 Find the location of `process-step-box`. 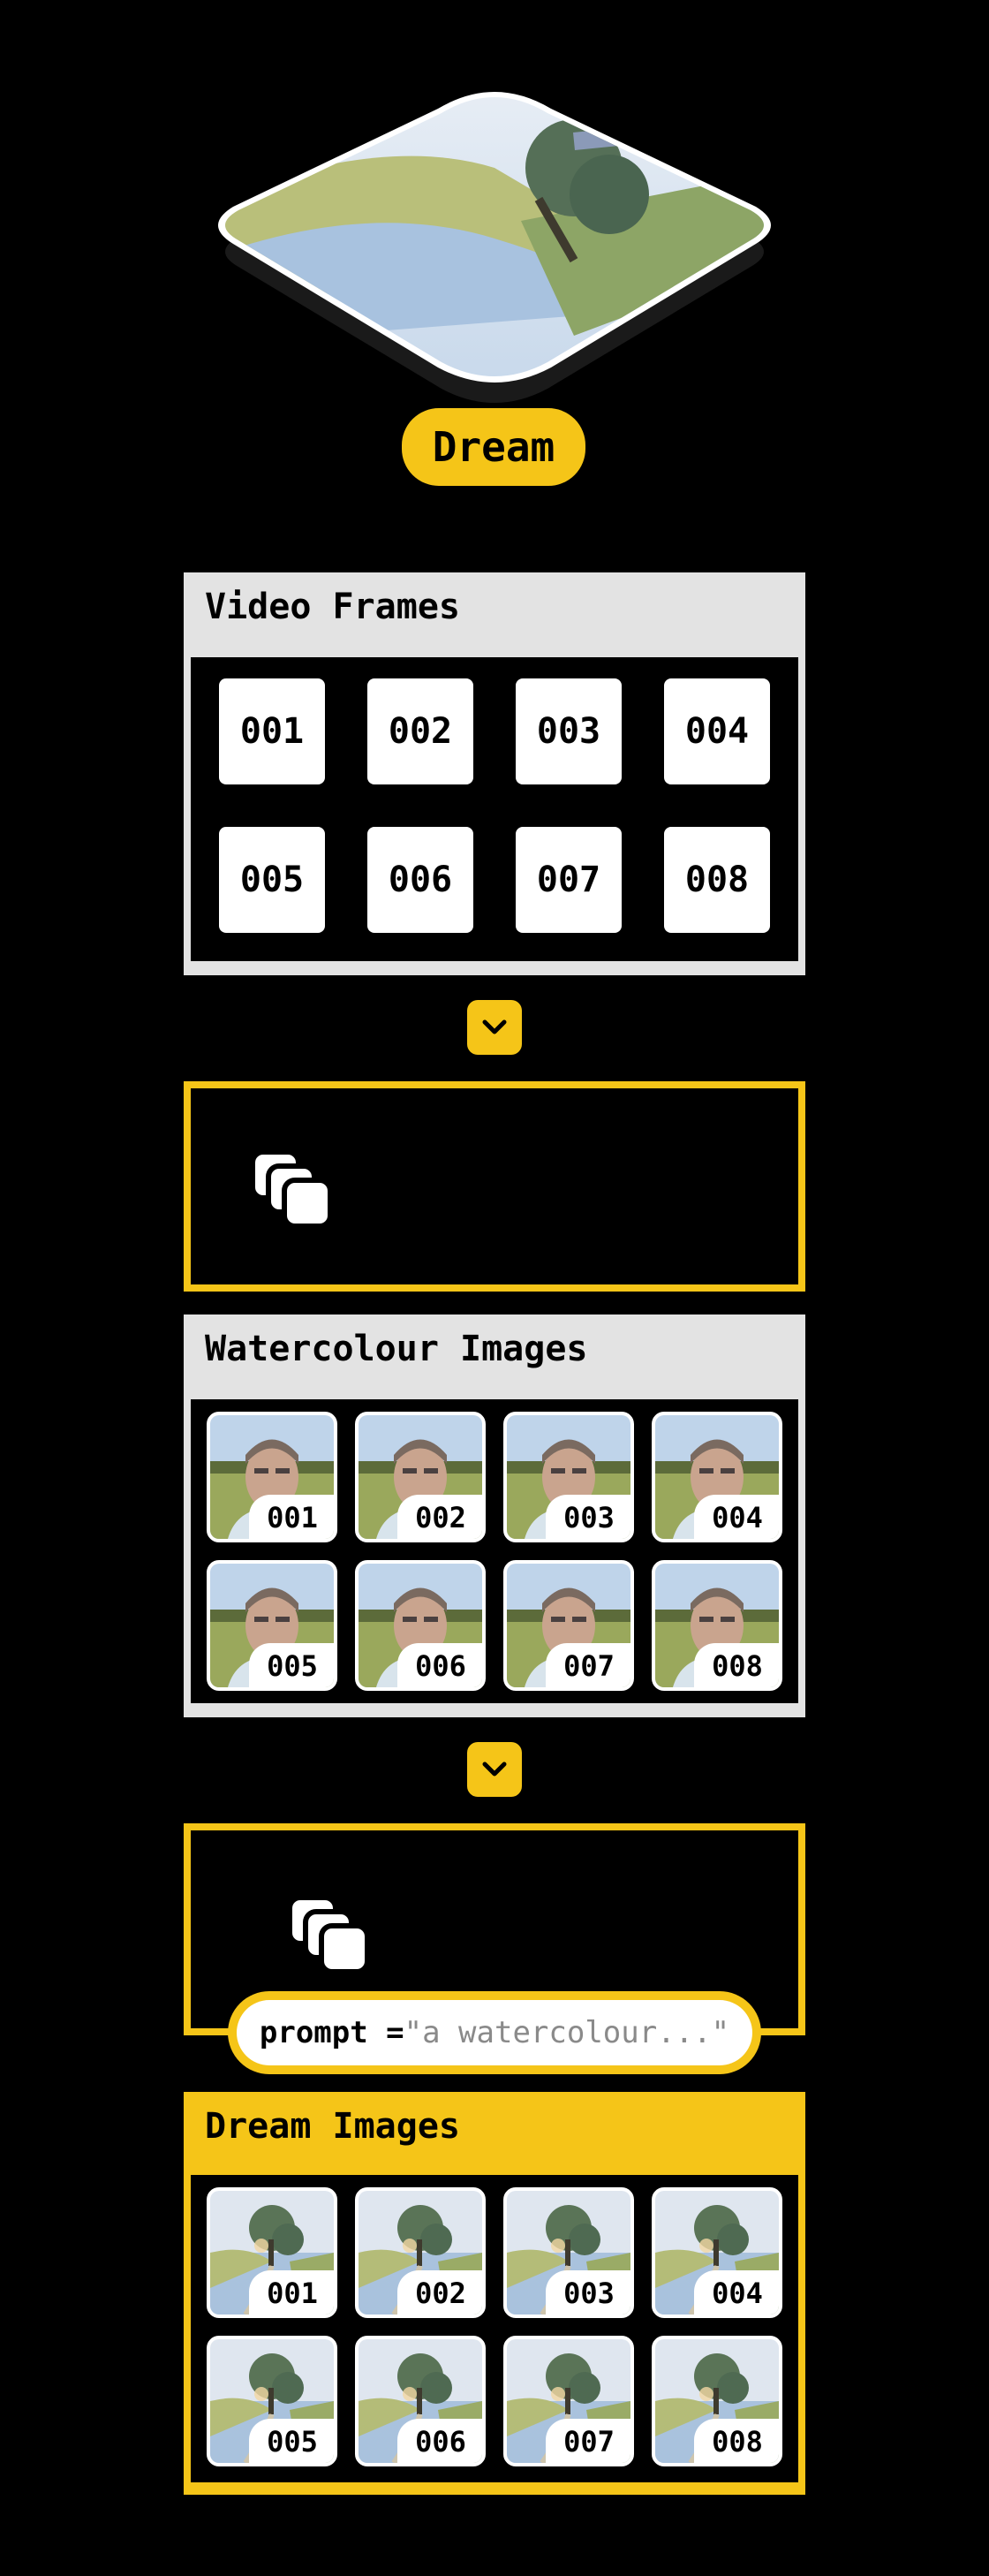

process-step-box is located at coordinates (494, 1186).